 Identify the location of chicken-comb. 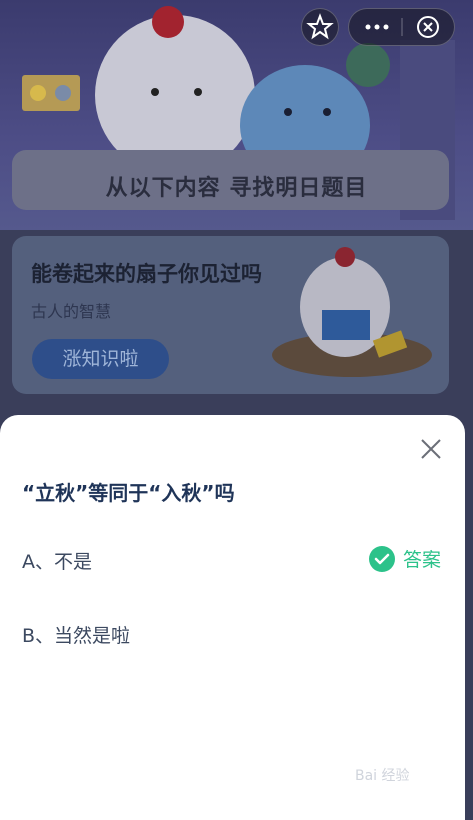
(168, 22).